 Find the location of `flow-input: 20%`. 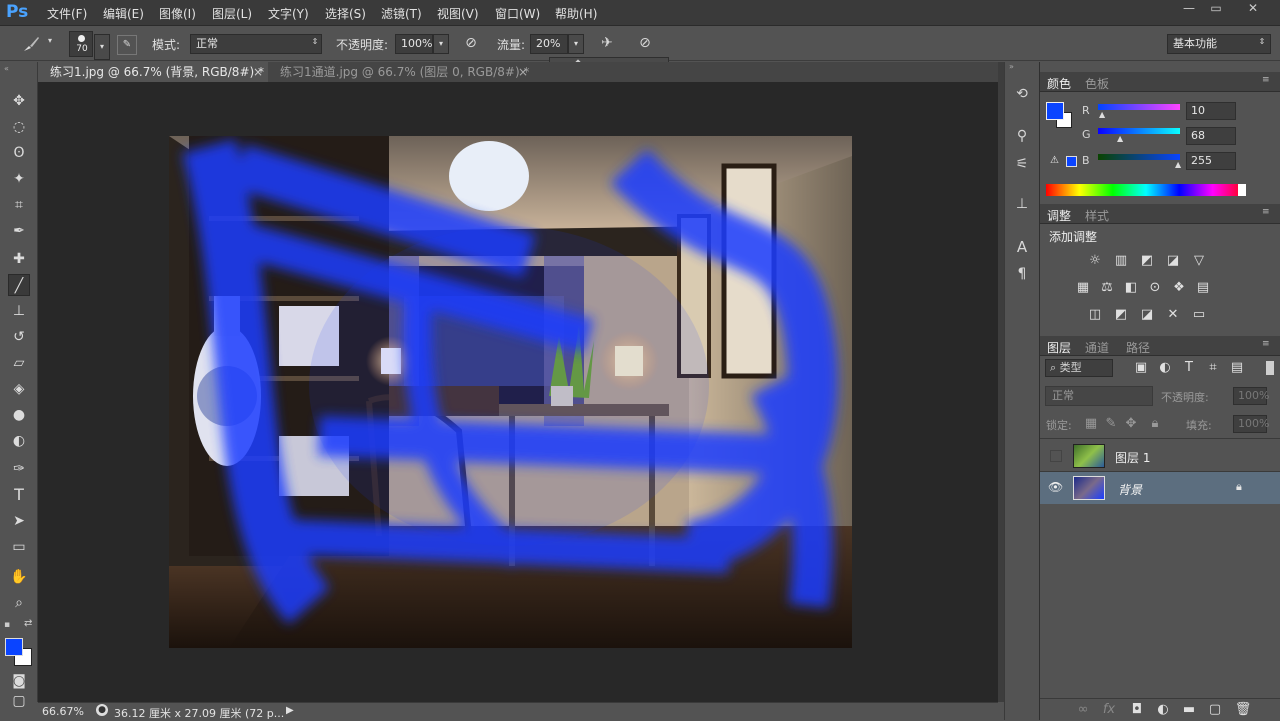

flow-input: 20% is located at coordinates (549, 44).